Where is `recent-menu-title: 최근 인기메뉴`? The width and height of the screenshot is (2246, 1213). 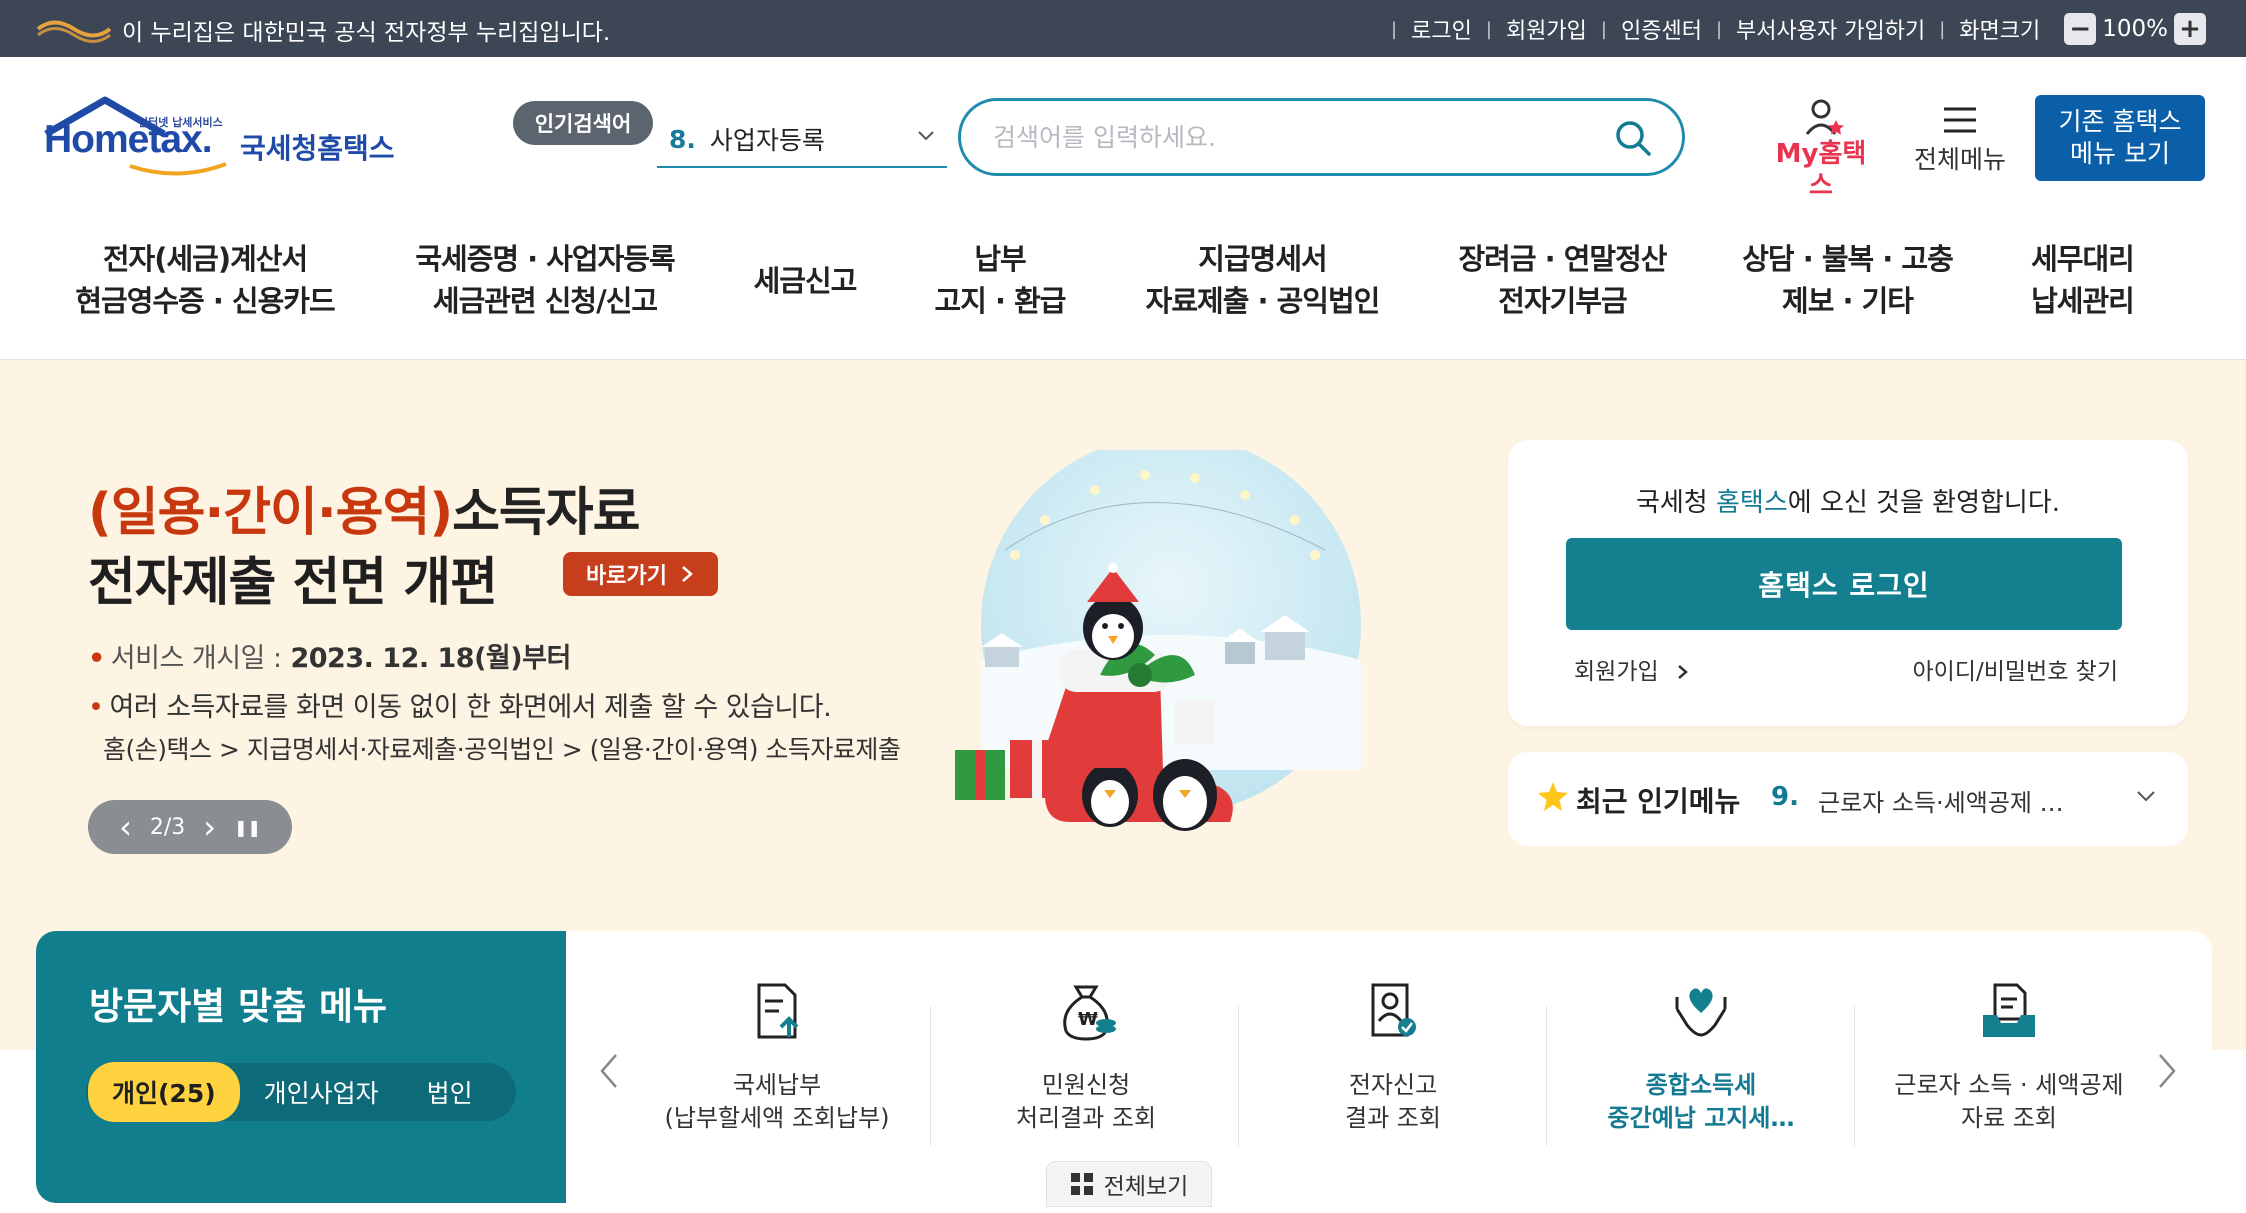
recent-menu-title: 최근 인기메뉴 is located at coordinates (1658, 801).